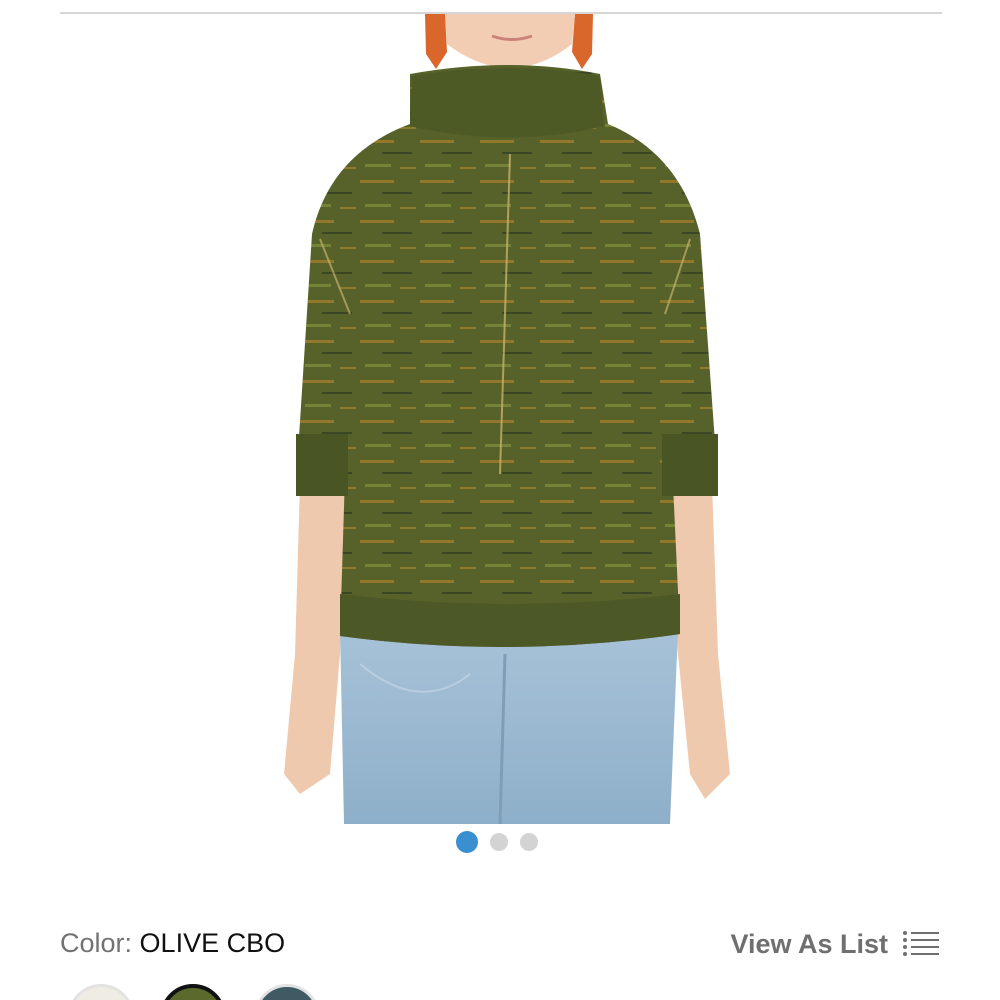 The image size is (1000, 1000). Describe the element at coordinates (212, 943) in the screenshot. I see `color-value: OLIVE CBO` at that location.